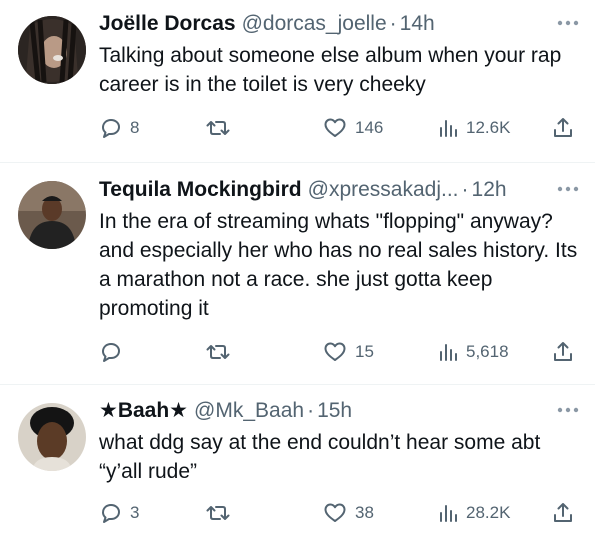 The image size is (595, 541). I want to click on avatar-image-tequila, so click(52, 215).